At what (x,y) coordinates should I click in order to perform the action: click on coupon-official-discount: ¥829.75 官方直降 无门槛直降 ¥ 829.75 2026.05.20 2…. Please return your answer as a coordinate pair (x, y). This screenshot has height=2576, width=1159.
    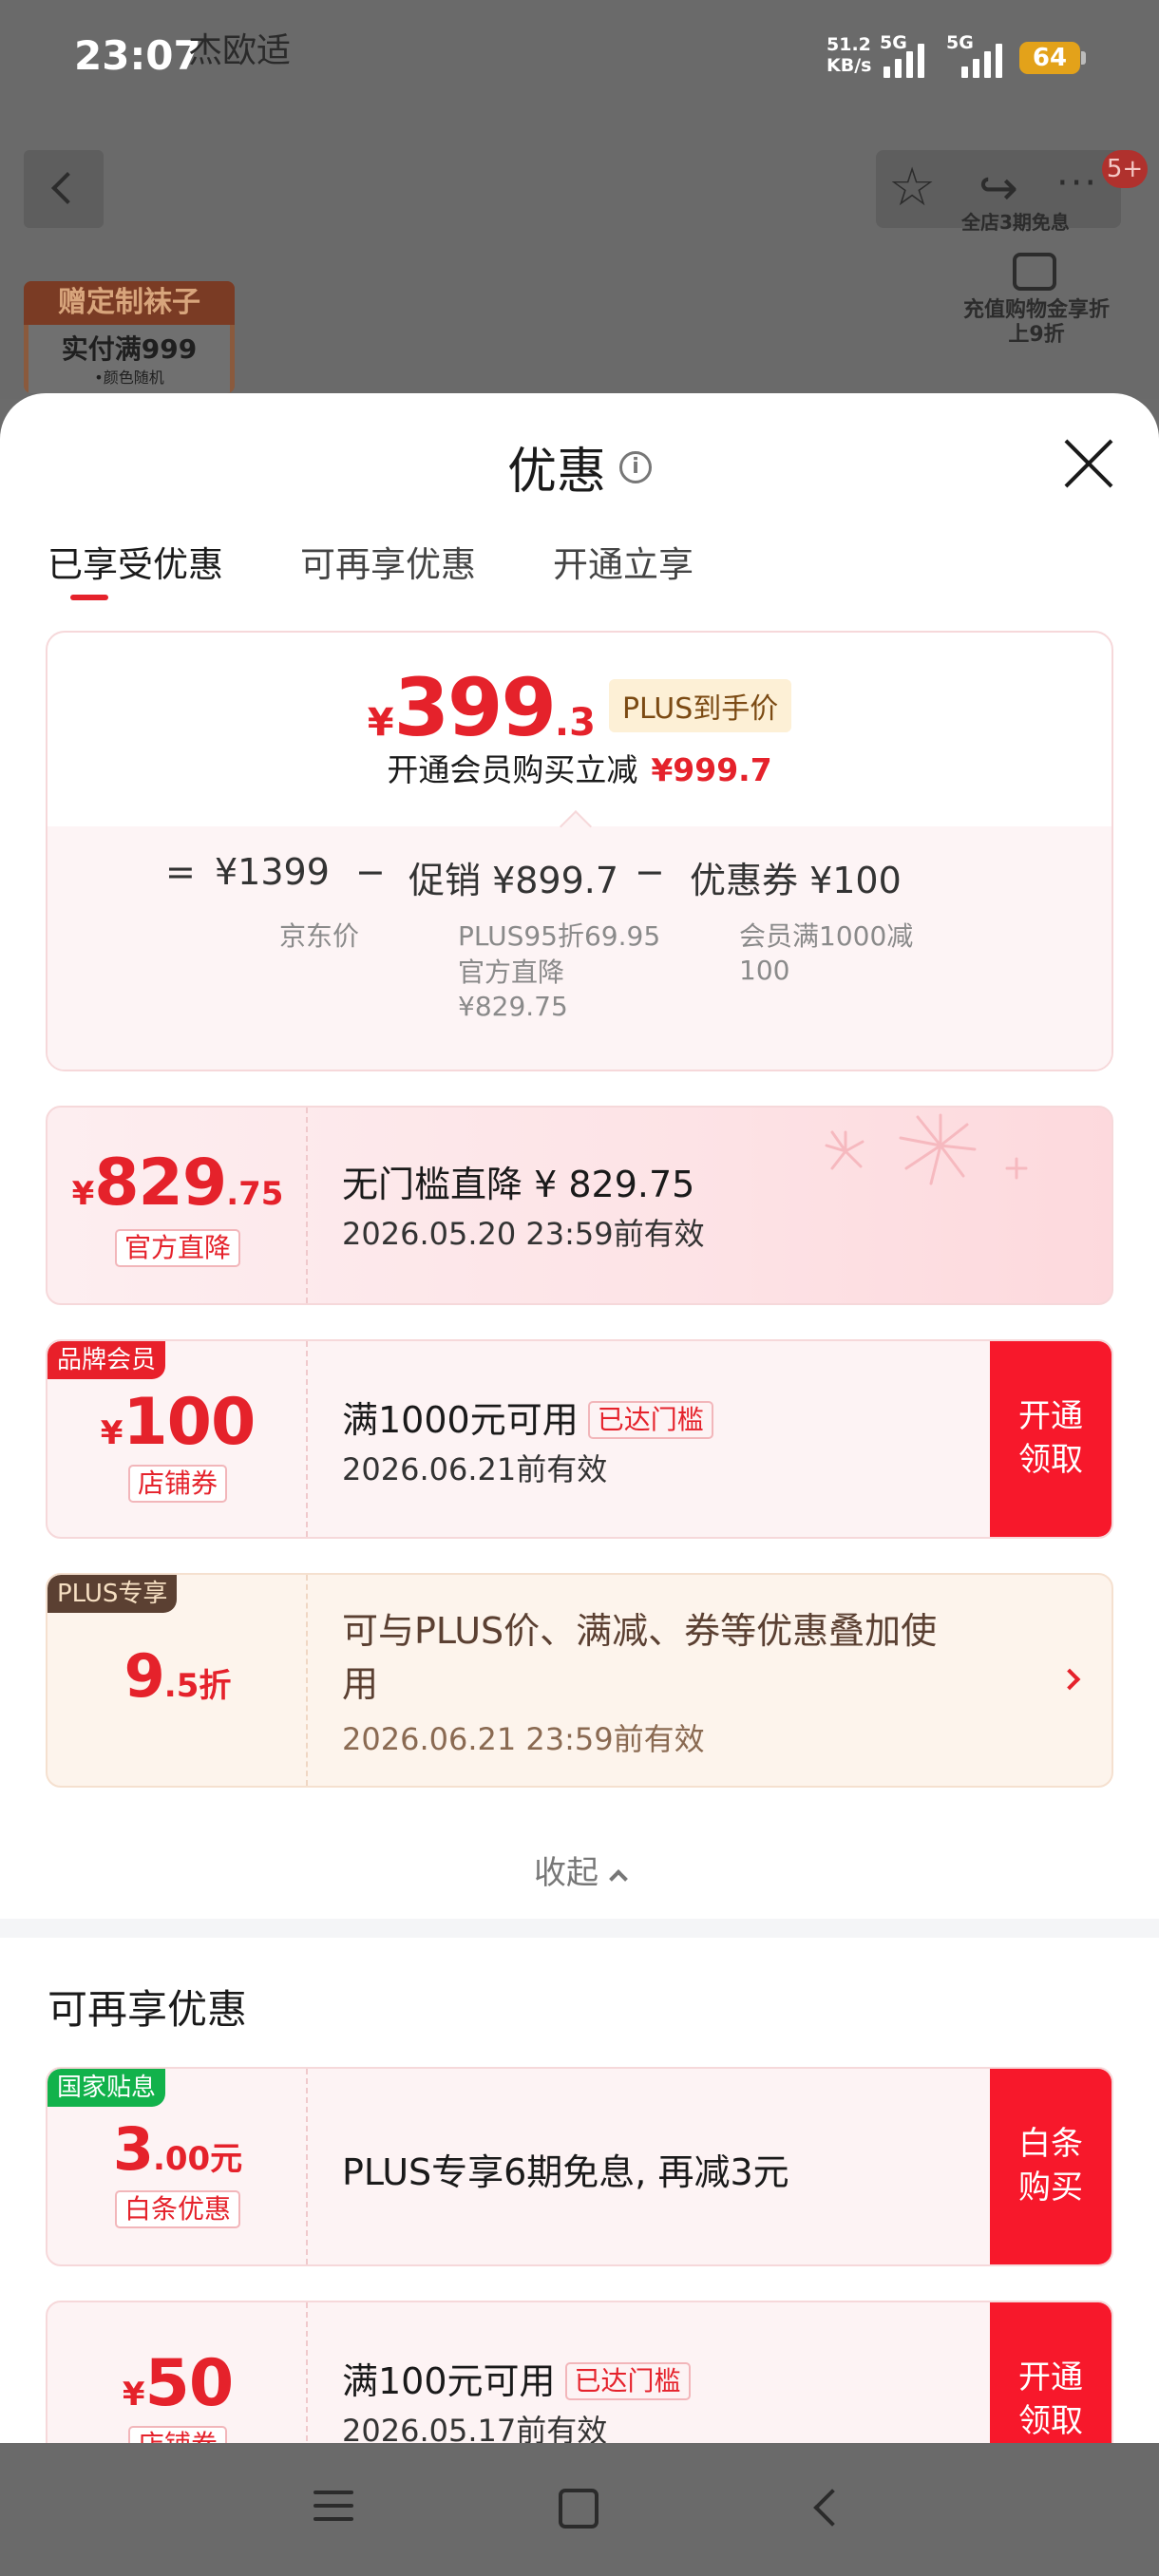
    Looking at the image, I should click on (579, 1205).